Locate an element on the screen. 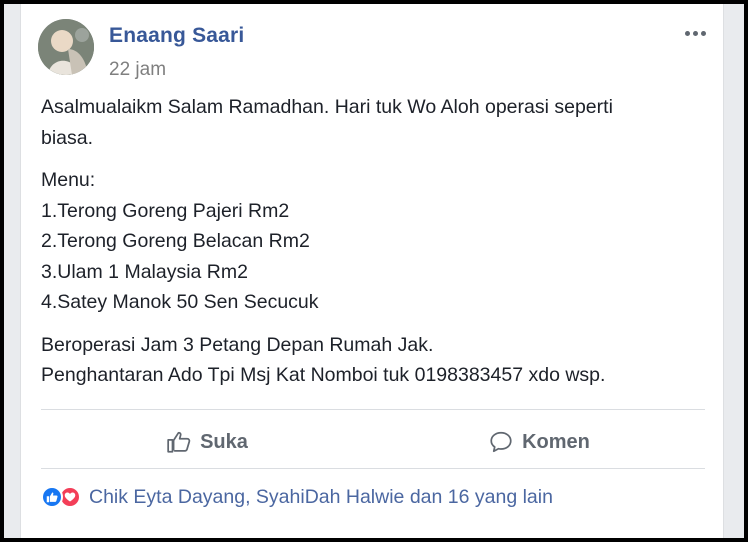 This screenshot has height=542, width=748. menu-item: 4.Satey Manok 50 Sen Secucuk is located at coordinates (180, 302).